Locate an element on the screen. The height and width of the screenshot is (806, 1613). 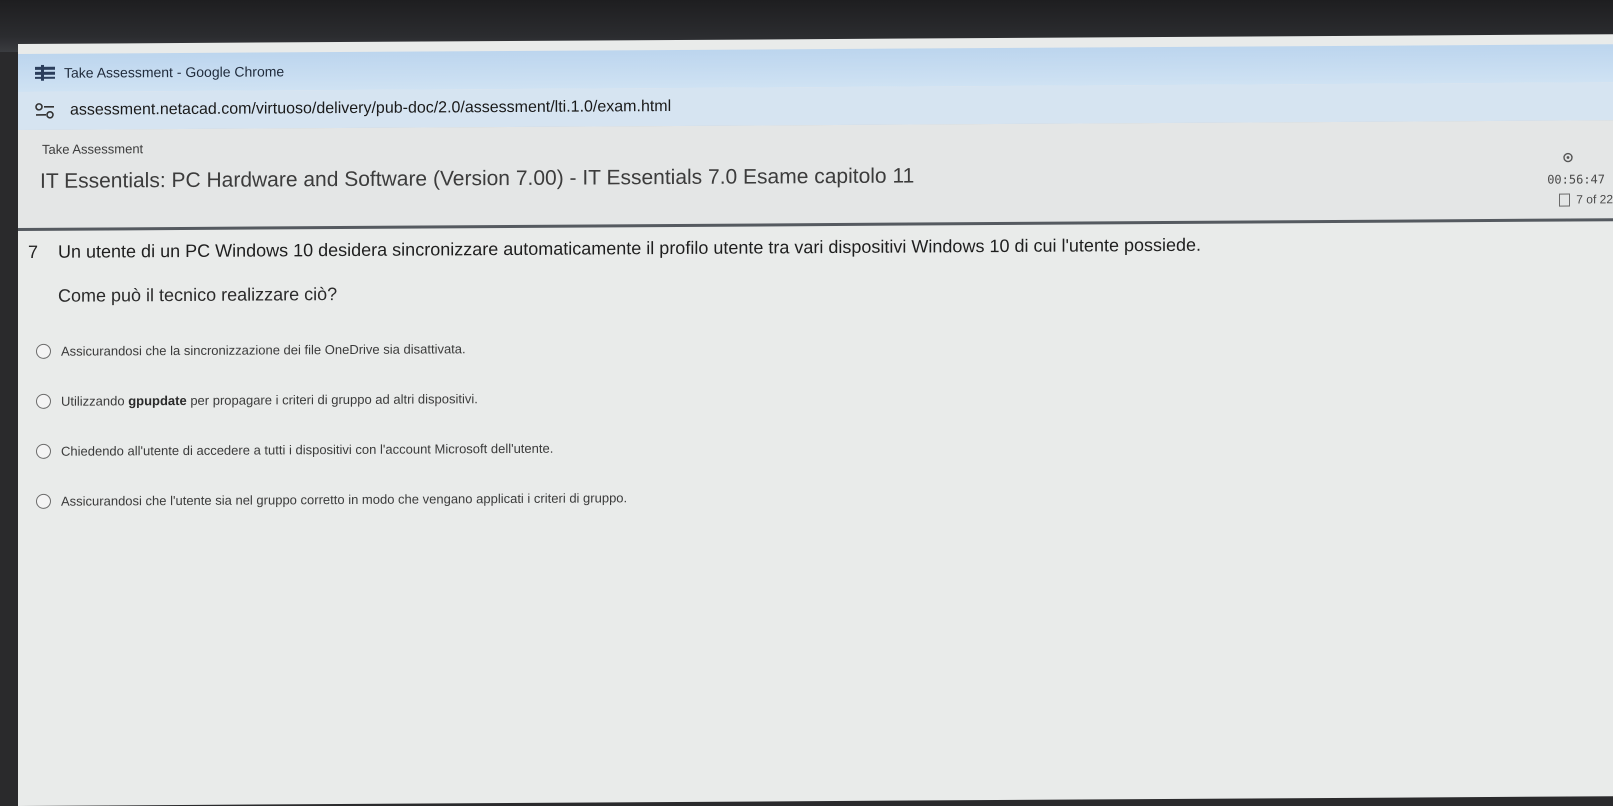
timer-icon is located at coordinates (1568, 157).